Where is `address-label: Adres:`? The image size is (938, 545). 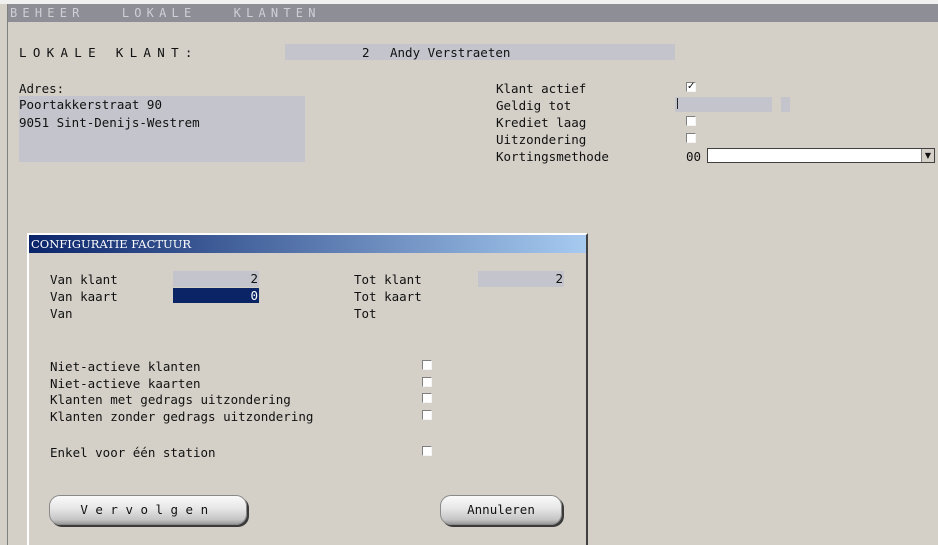
address-label: Adres: is located at coordinates (42, 88).